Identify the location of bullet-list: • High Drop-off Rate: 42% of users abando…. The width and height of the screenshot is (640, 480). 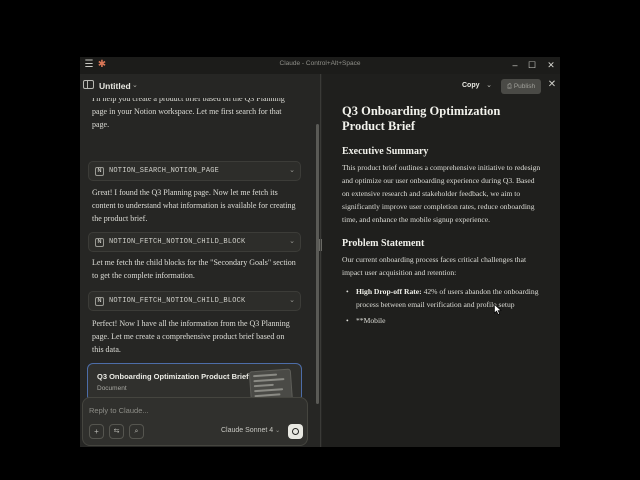
(442, 306).